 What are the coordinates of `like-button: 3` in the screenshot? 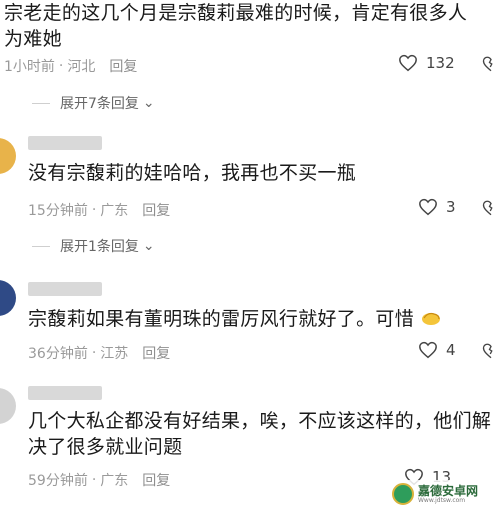 It's located at (437, 207).